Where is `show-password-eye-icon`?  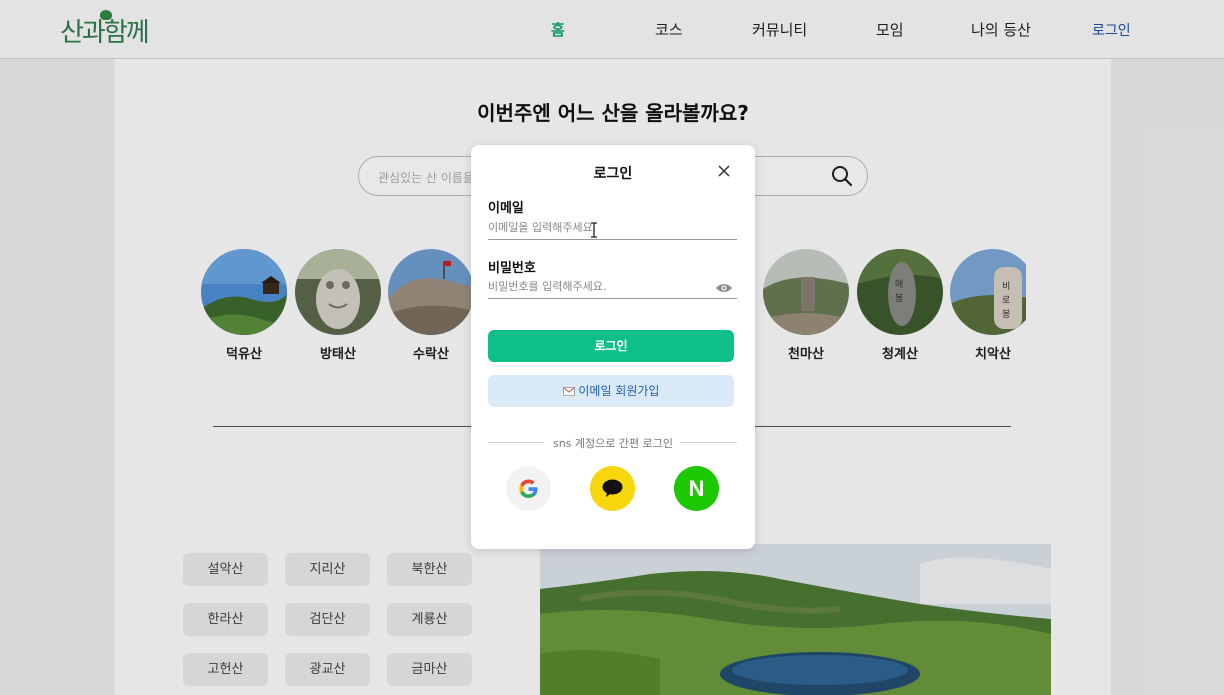 show-password-eye-icon is located at coordinates (724, 288).